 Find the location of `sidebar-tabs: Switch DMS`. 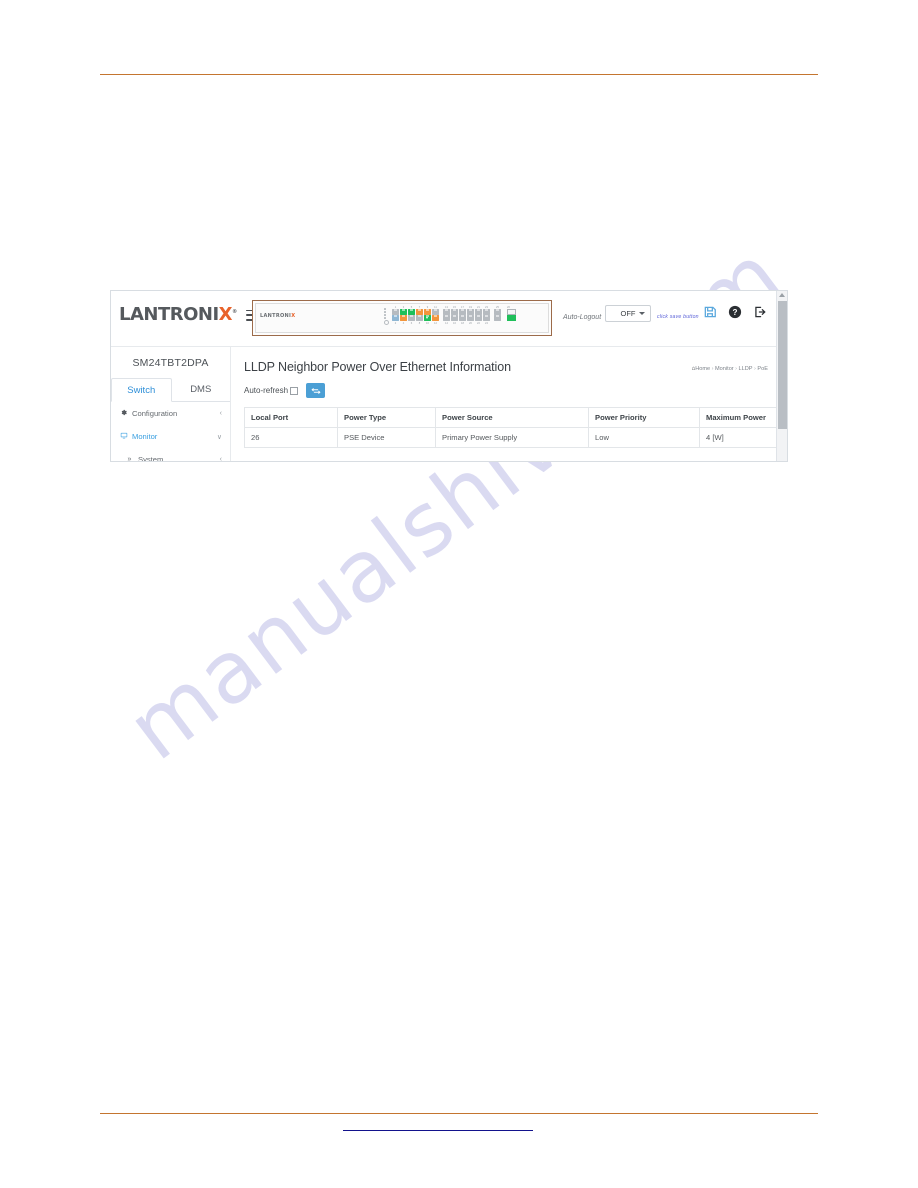

sidebar-tabs: Switch DMS is located at coordinates (170, 390).